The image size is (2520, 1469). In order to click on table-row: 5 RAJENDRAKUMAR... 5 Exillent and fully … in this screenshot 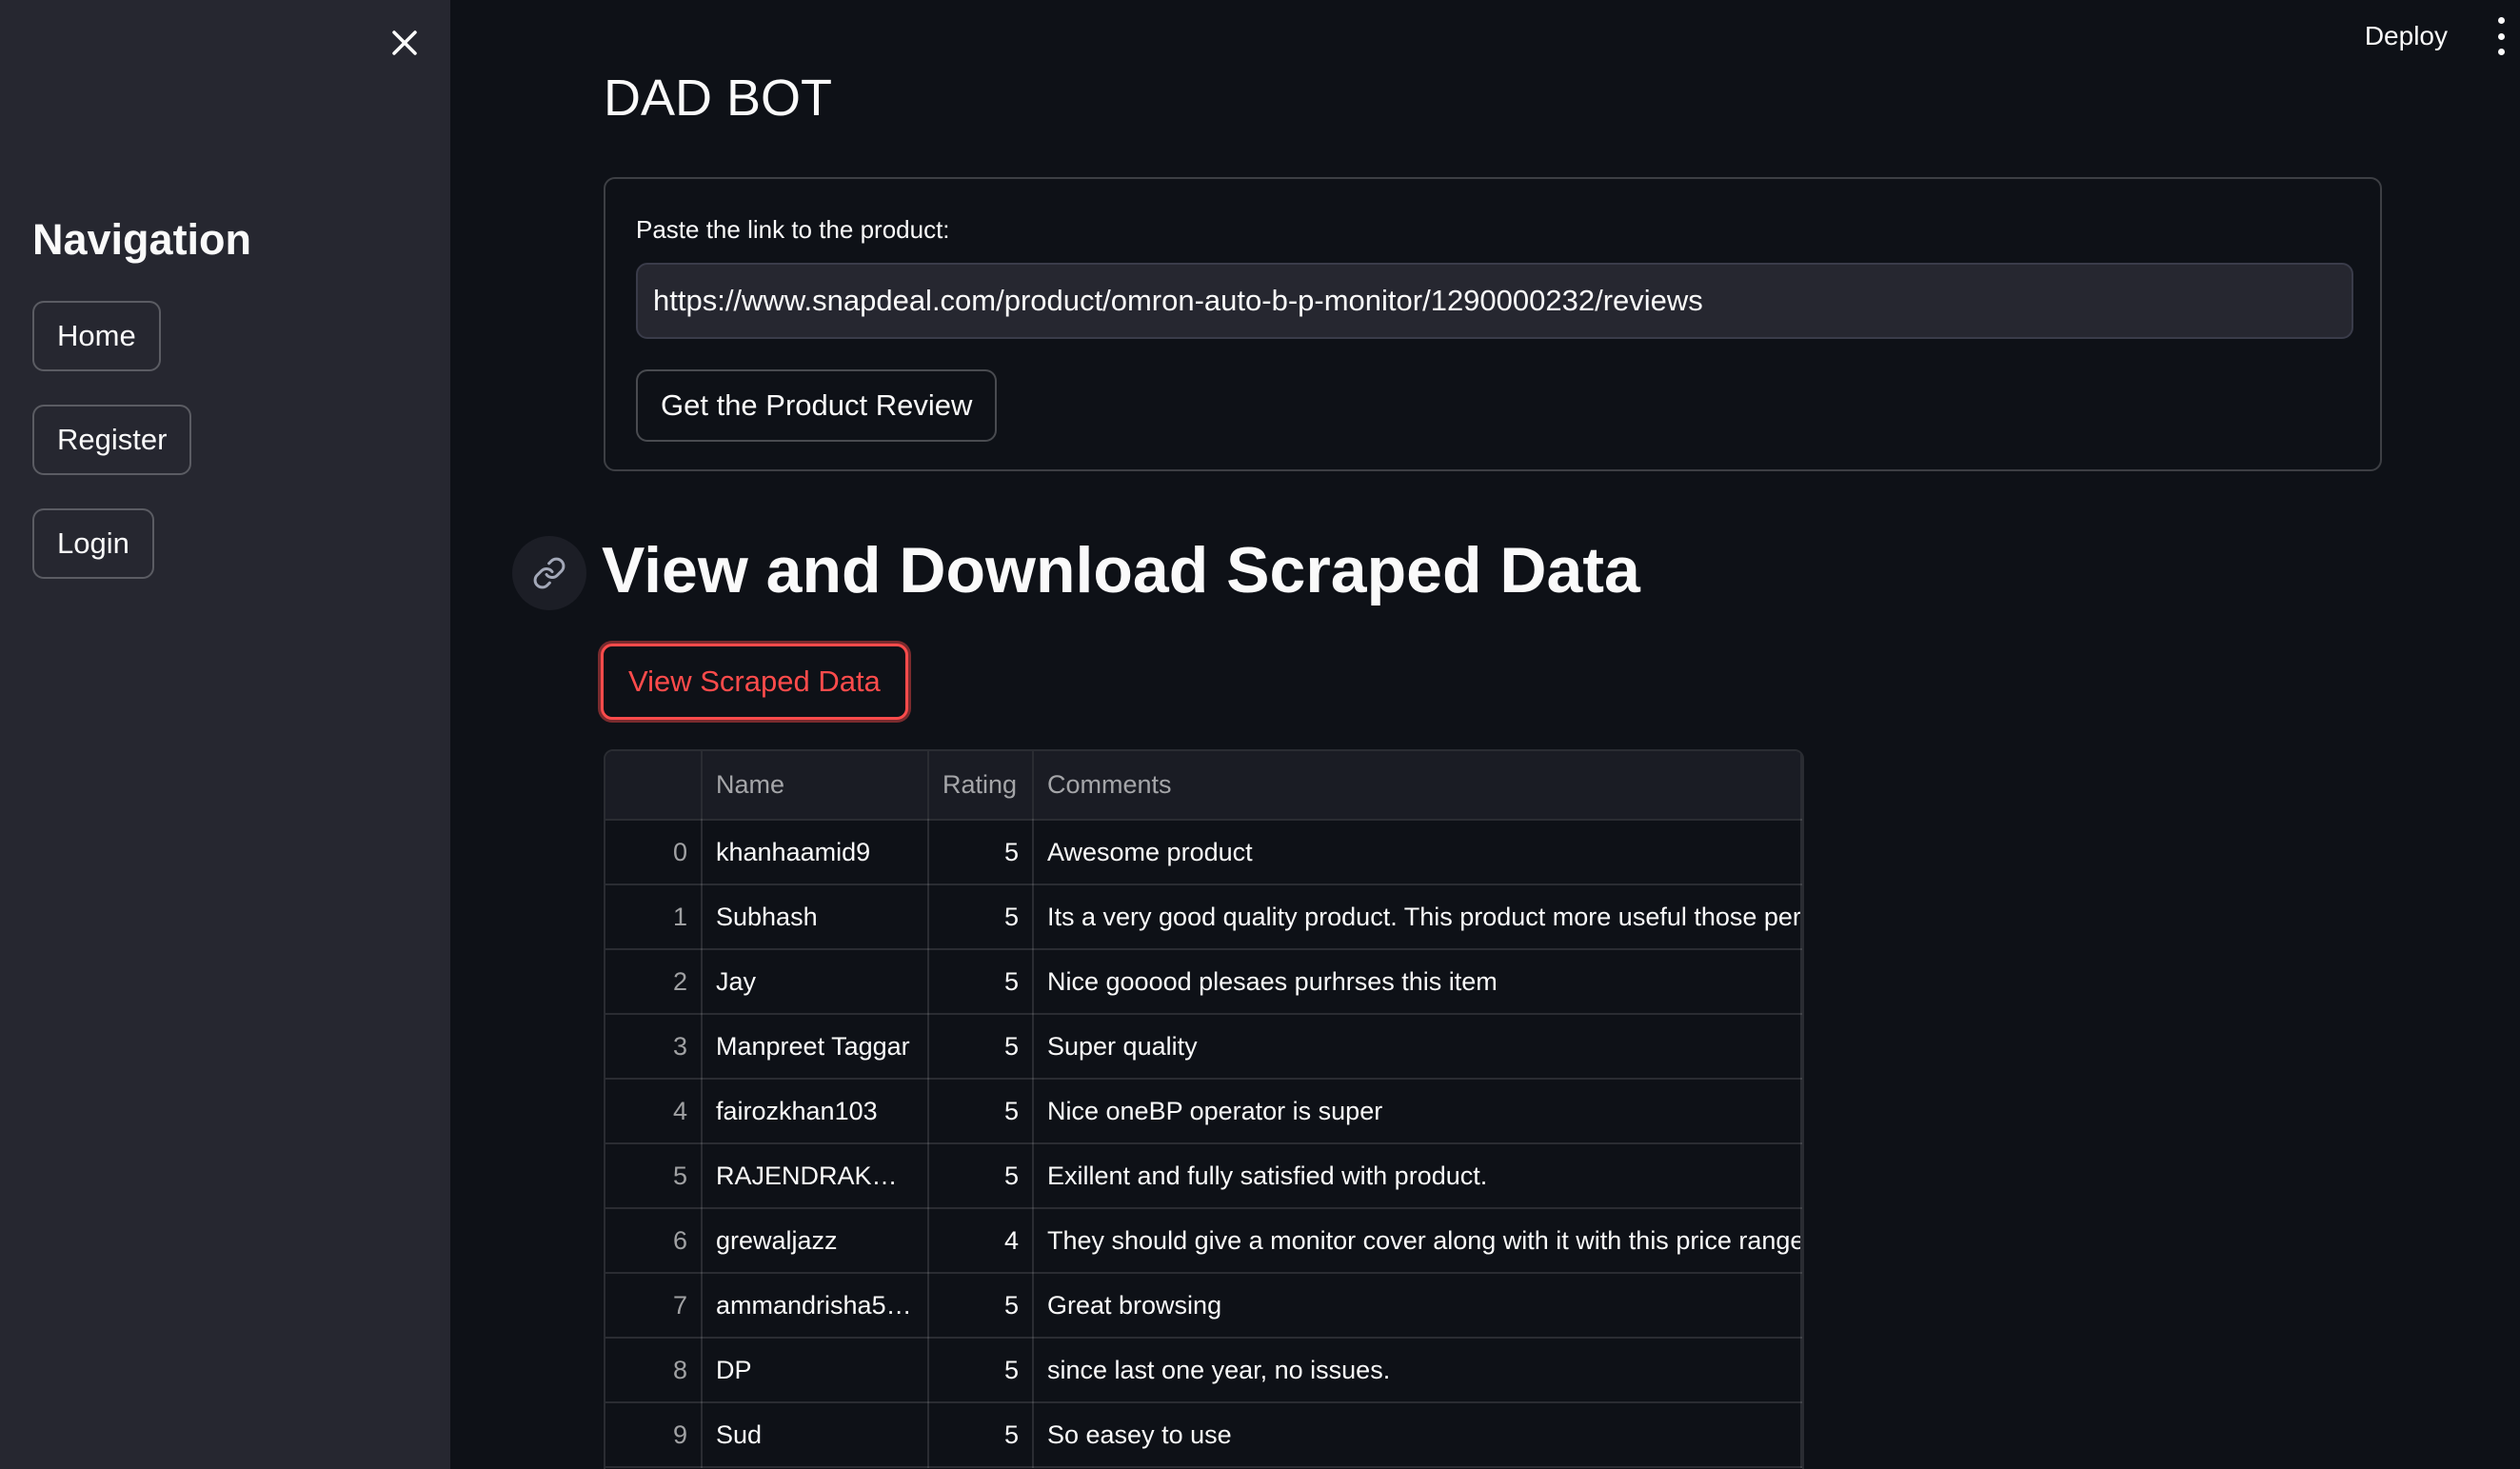, I will do `click(1203, 1176)`.